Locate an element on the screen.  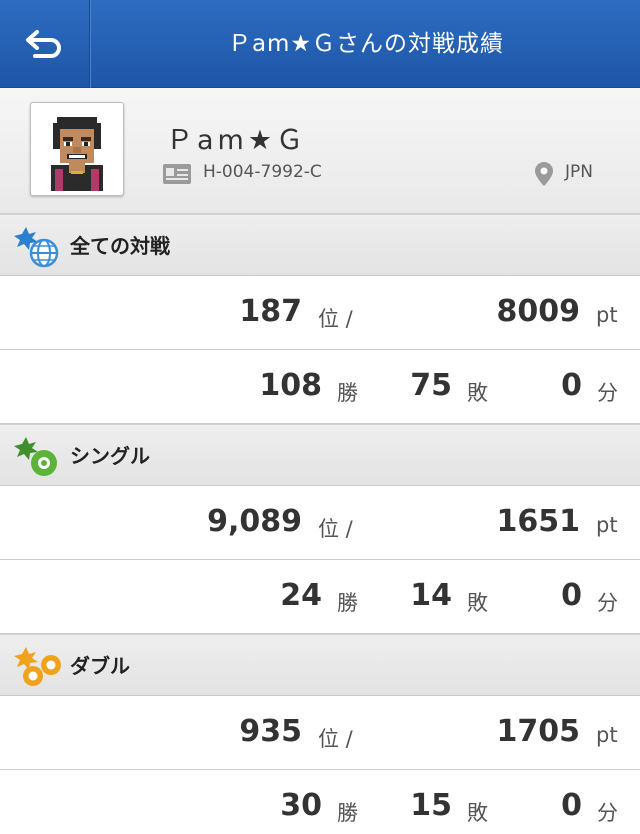
trainer-avatar-image is located at coordinates (77, 149).